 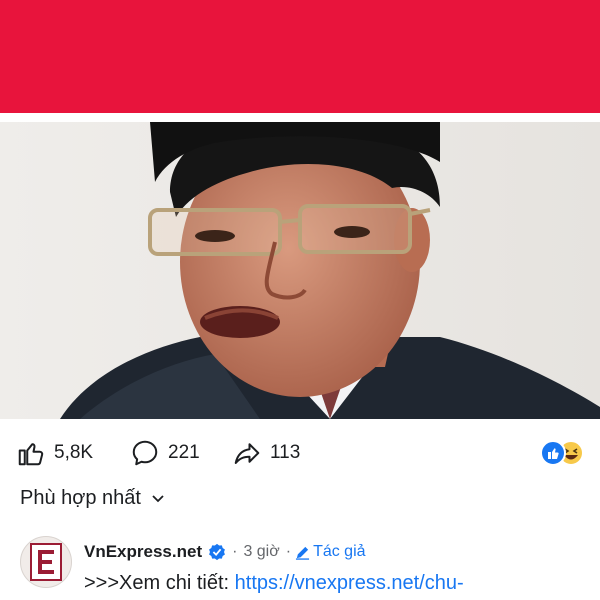 What do you see at coordinates (145, 453) in the screenshot?
I see `comment-bubble-icon` at bounding box center [145, 453].